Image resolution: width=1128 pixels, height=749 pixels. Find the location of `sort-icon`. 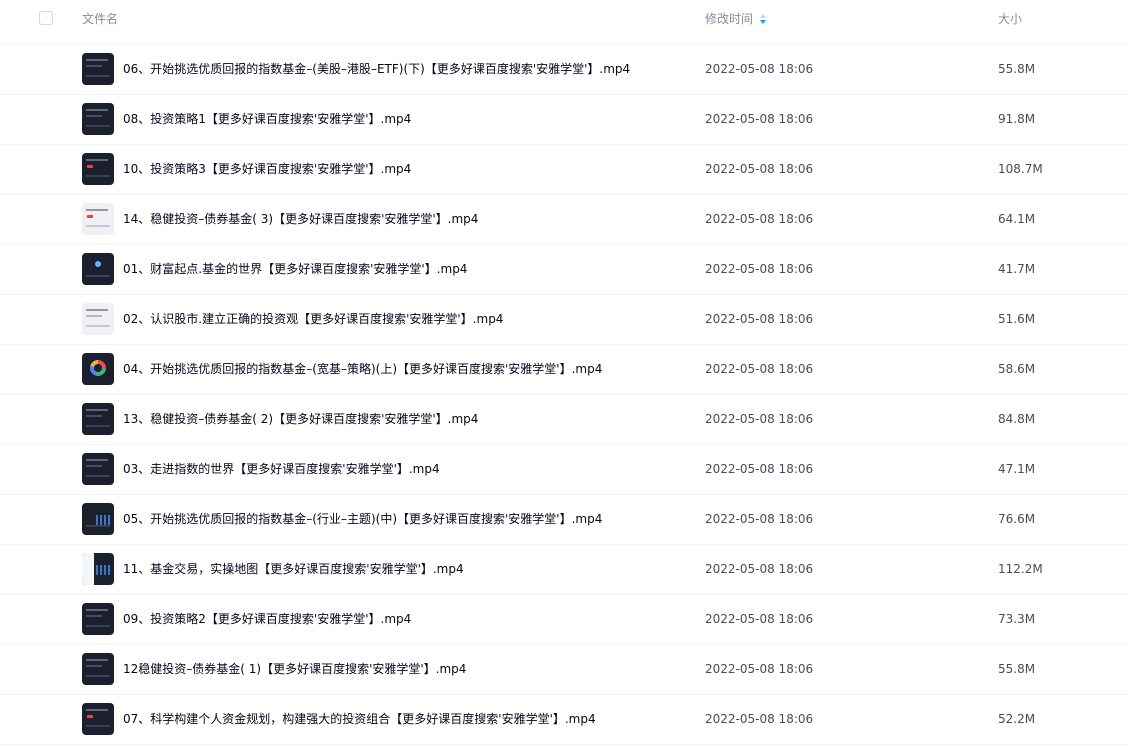

sort-icon is located at coordinates (763, 19).